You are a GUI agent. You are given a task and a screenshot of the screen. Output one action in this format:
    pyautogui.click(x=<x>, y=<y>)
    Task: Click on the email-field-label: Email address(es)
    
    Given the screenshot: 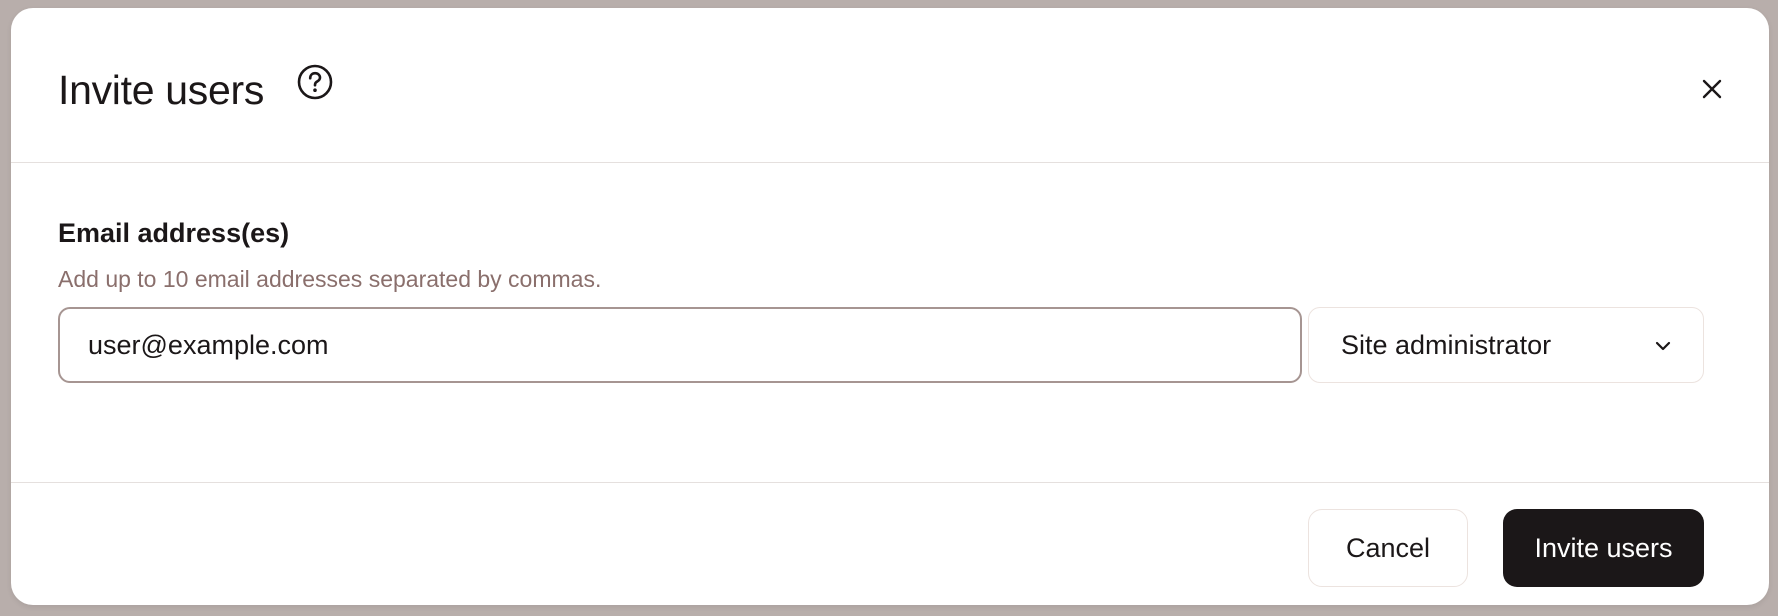 What is the action you would take?
    pyautogui.click(x=174, y=233)
    